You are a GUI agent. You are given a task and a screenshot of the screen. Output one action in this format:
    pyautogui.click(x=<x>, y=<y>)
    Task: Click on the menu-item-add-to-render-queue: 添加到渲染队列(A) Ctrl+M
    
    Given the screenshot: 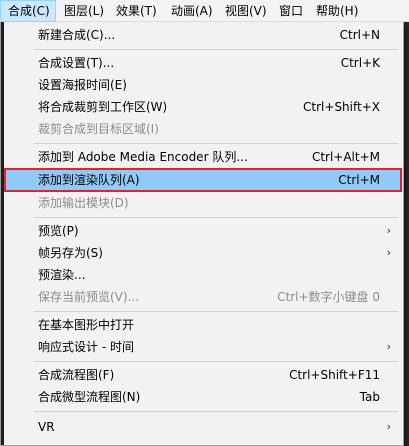 What is the action you would take?
    pyautogui.click(x=203, y=180)
    